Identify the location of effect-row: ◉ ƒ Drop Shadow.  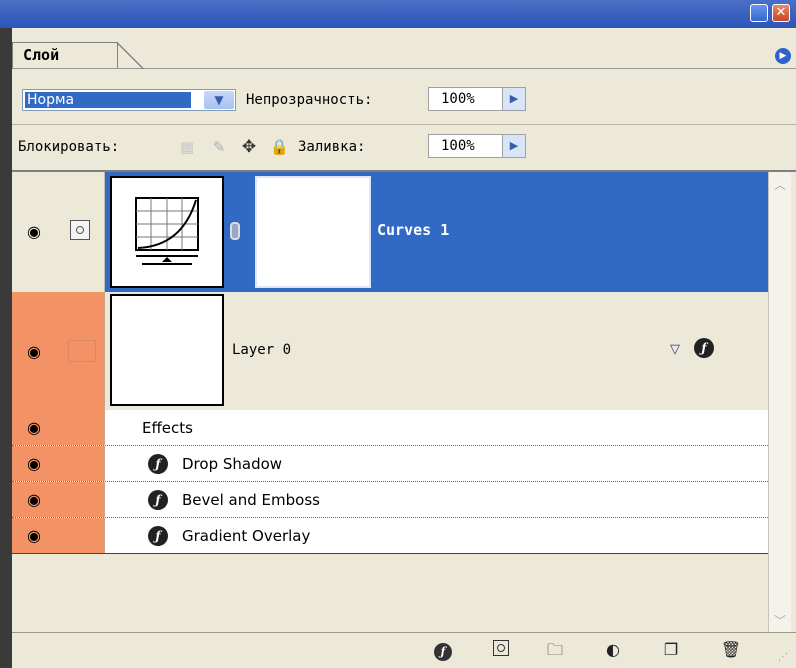
(390, 464).